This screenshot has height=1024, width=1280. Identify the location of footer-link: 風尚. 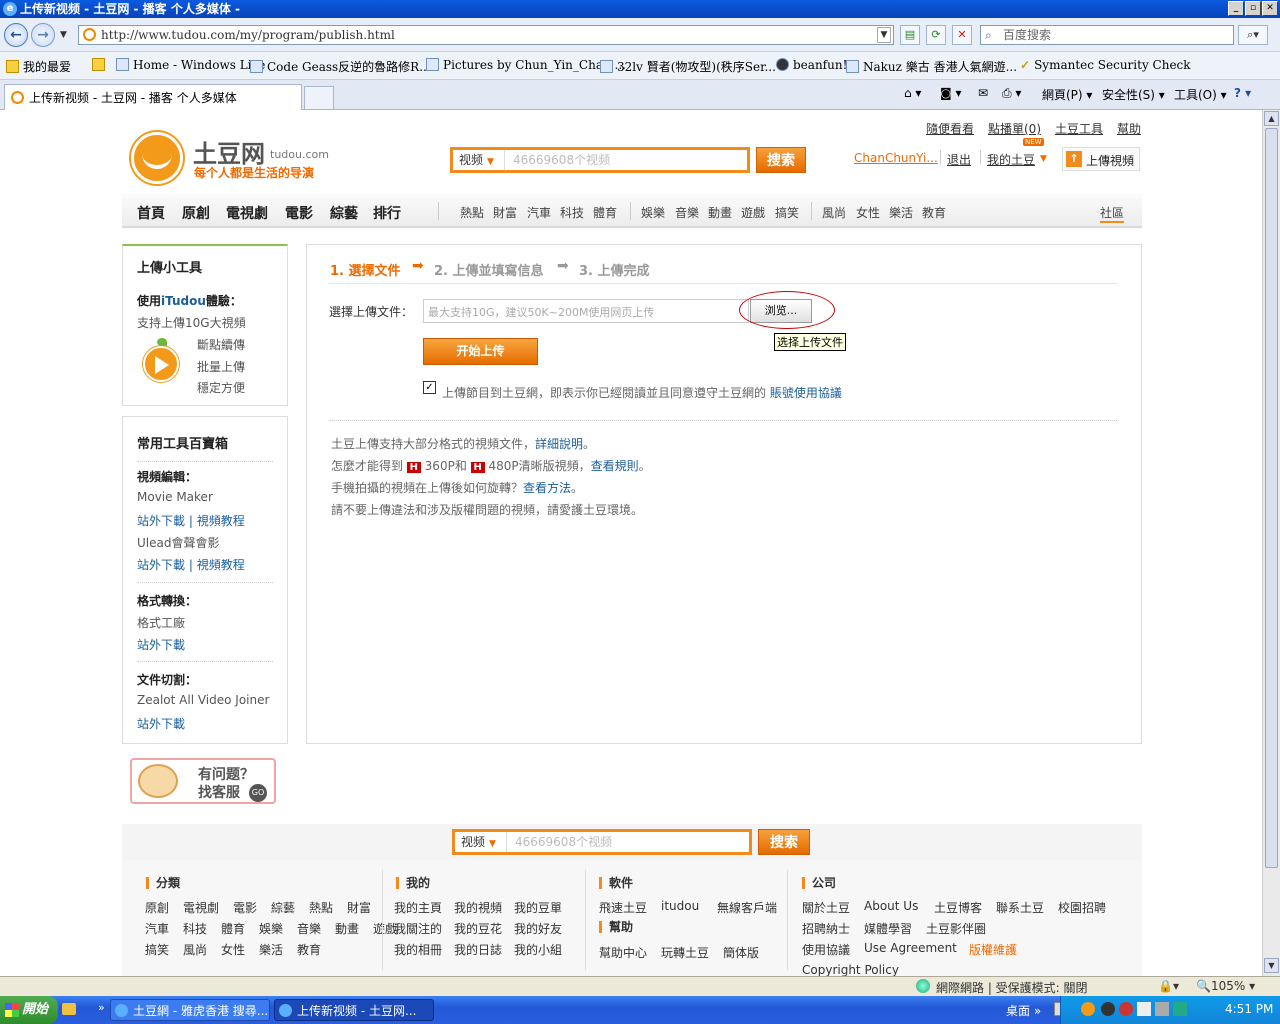
(195, 949).